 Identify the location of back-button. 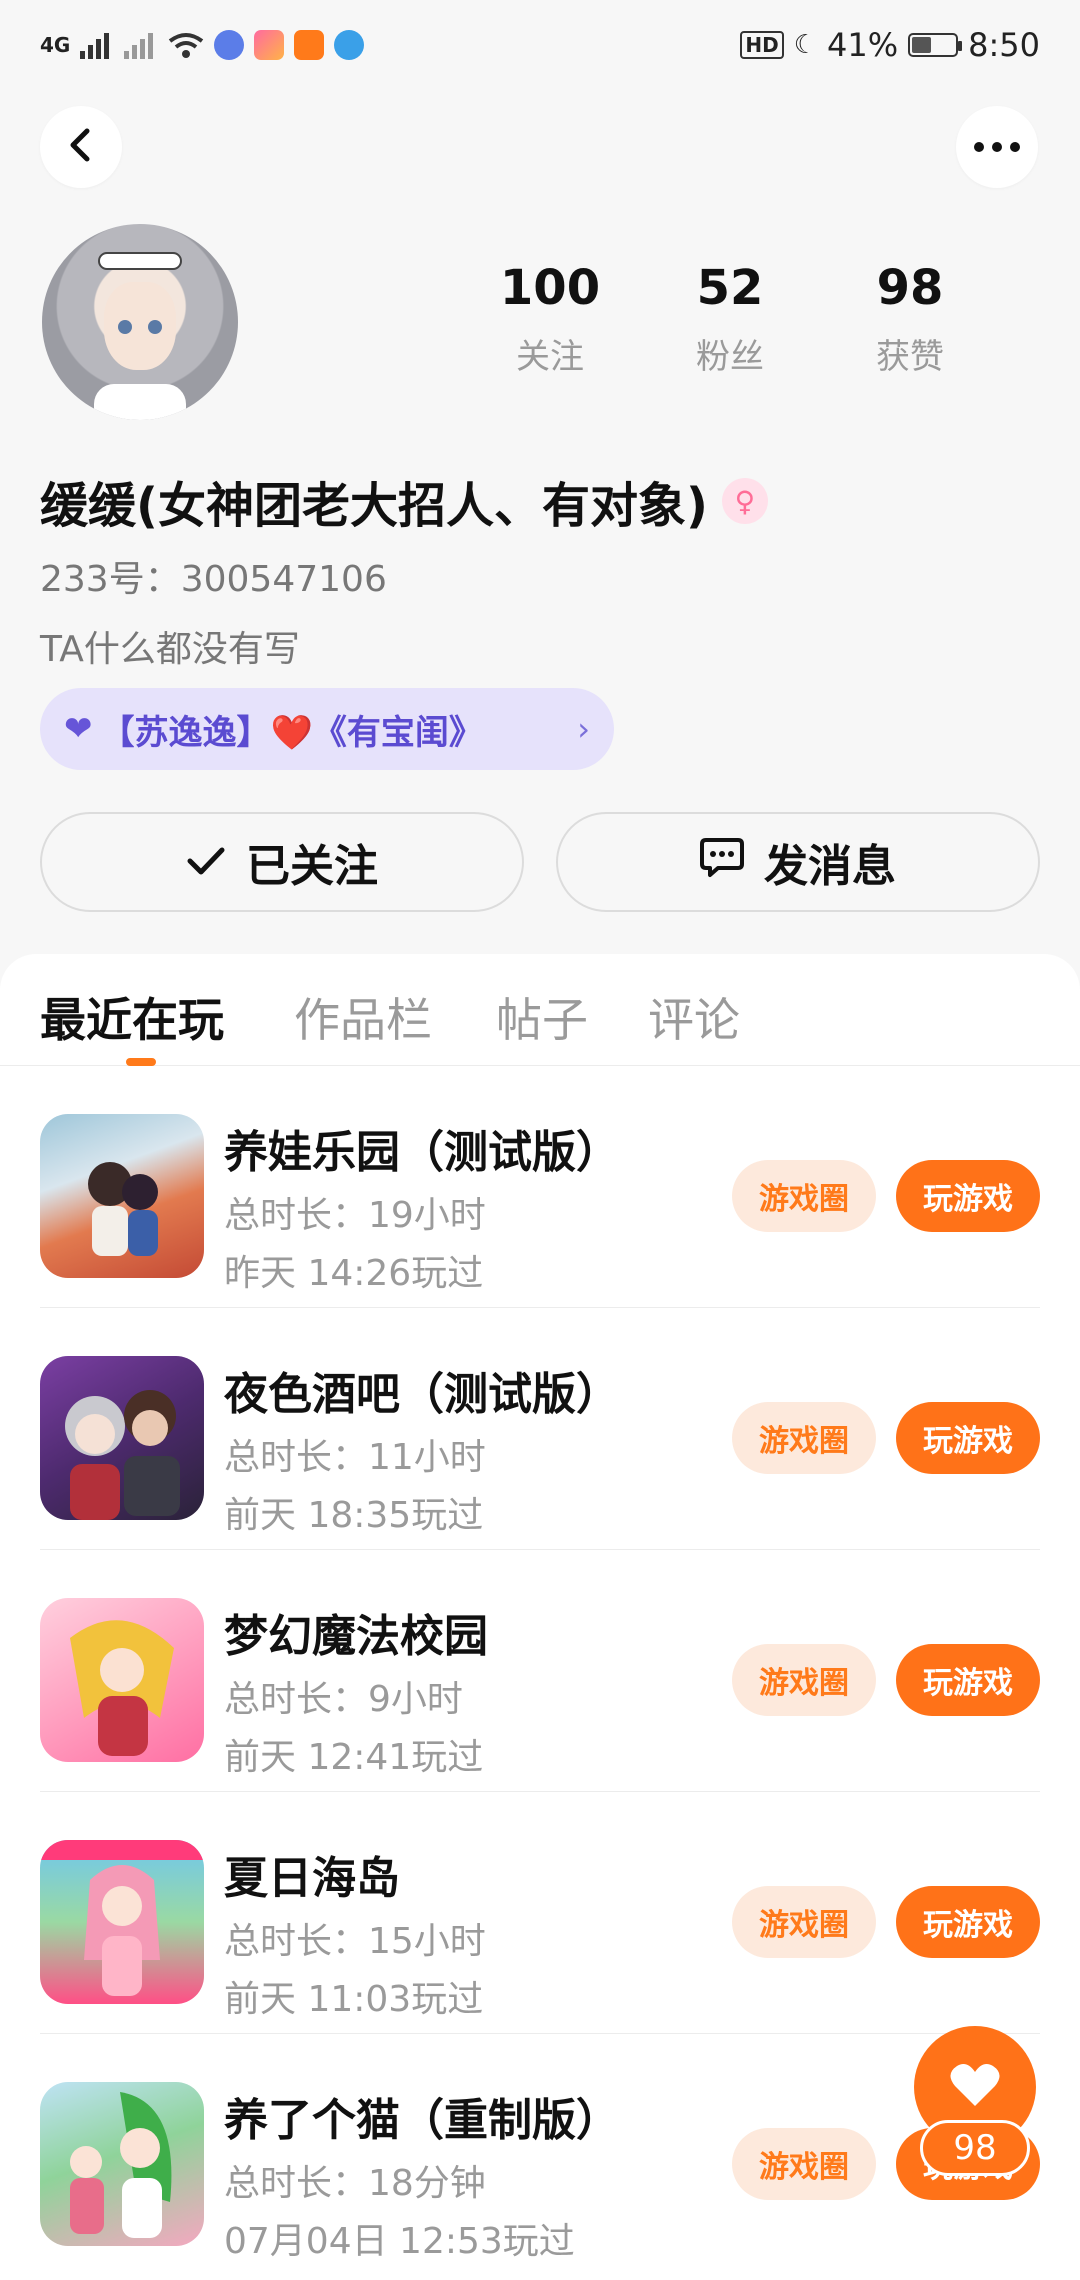
(81, 147).